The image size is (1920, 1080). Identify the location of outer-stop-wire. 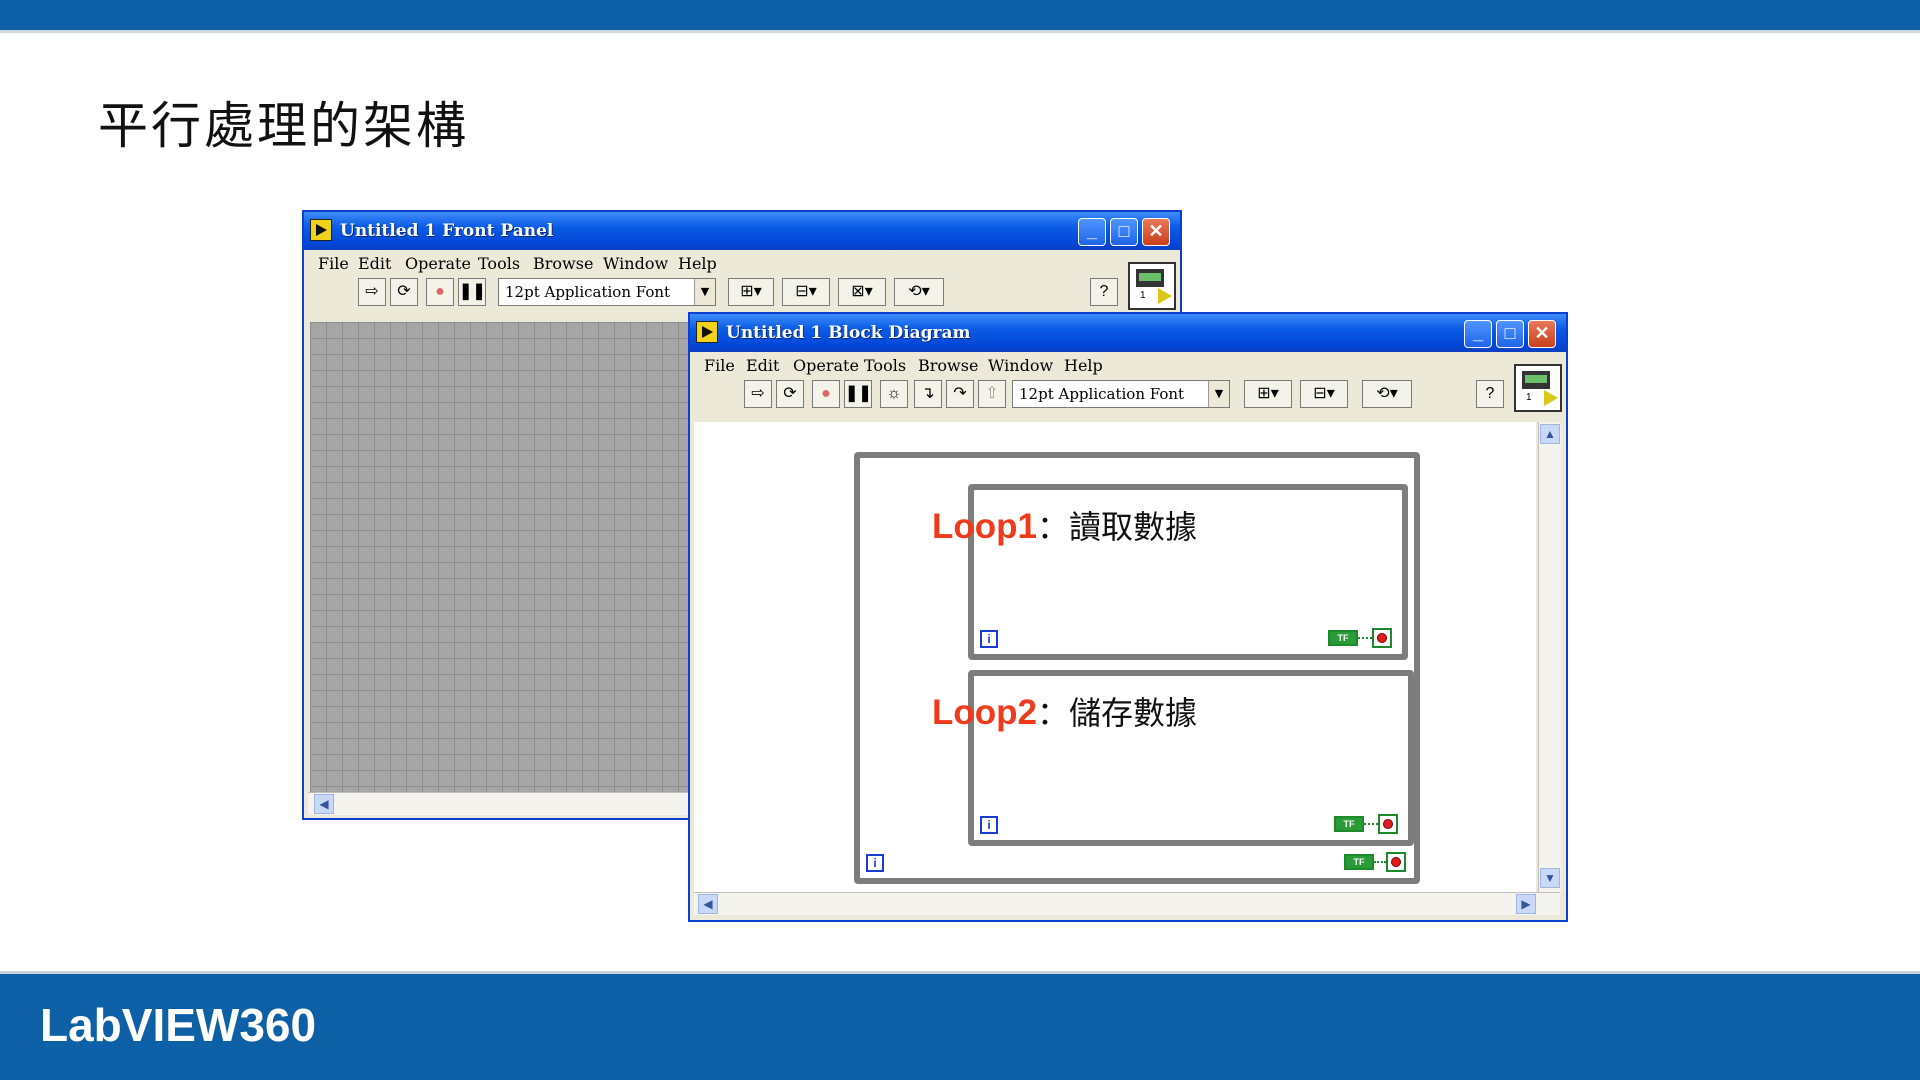
(1380, 862).